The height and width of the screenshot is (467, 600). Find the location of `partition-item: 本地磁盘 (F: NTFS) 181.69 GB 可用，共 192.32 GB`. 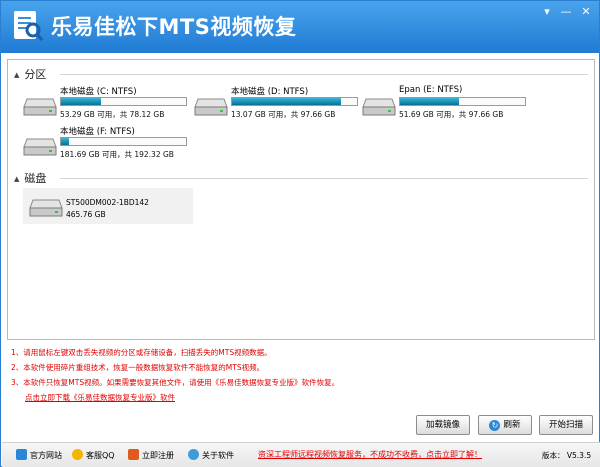

partition-item: 本地磁盘 (F: NTFS) 181.69 GB 可用，共 192.32 GB is located at coordinates (108, 146).